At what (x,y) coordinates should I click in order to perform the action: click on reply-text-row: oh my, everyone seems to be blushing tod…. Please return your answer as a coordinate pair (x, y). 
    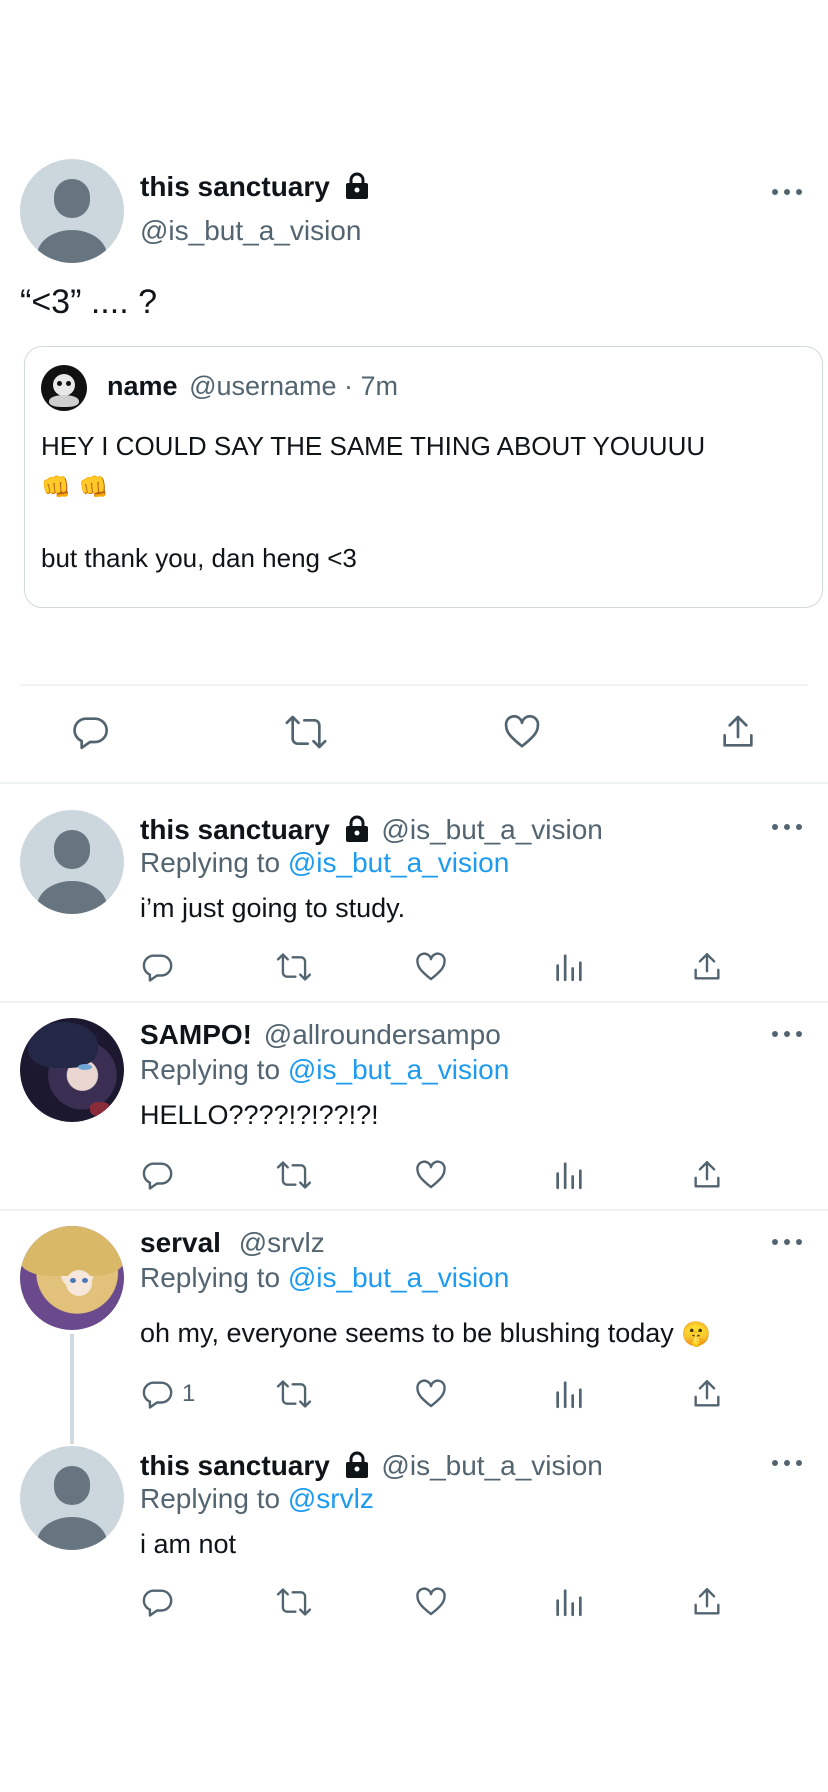
    Looking at the image, I should click on (425, 1333).